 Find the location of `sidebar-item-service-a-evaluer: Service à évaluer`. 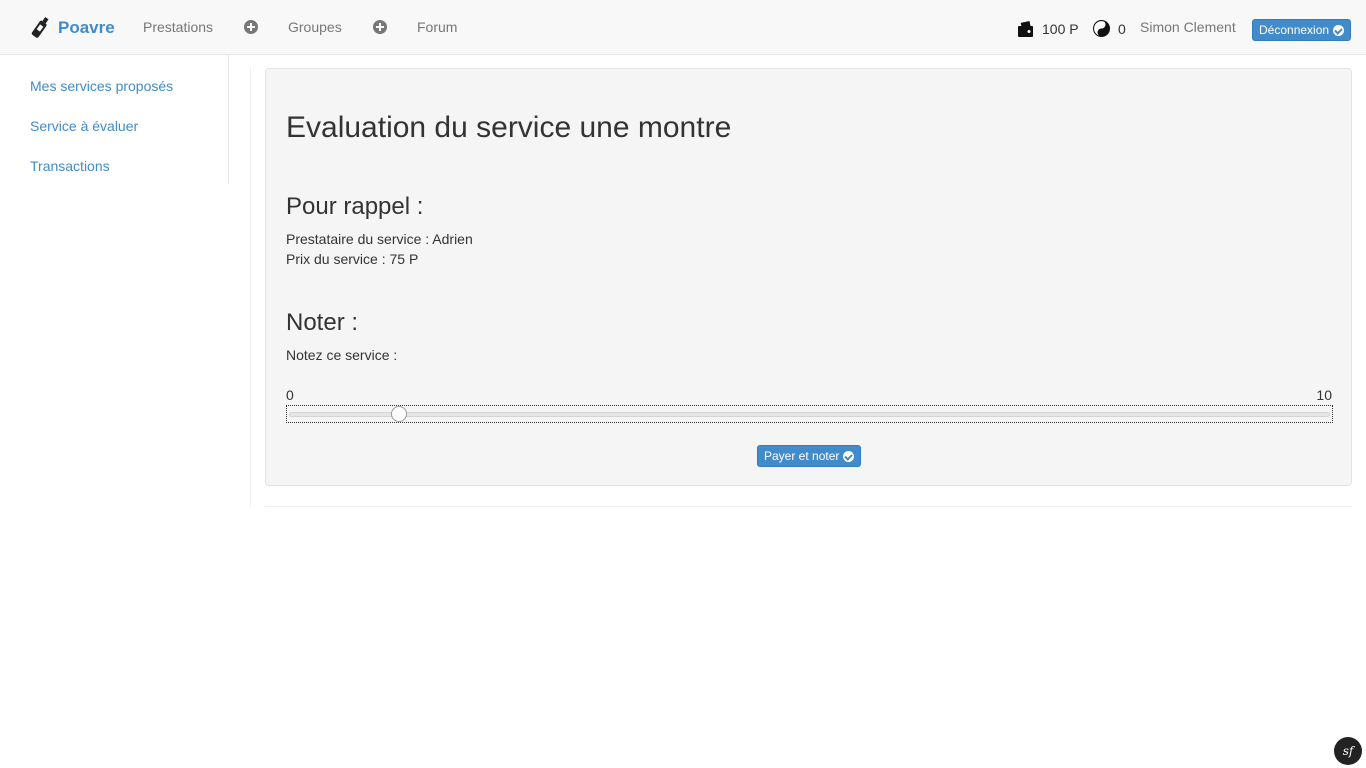

sidebar-item-service-a-evaluer: Service à évaluer is located at coordinates (84, 126).